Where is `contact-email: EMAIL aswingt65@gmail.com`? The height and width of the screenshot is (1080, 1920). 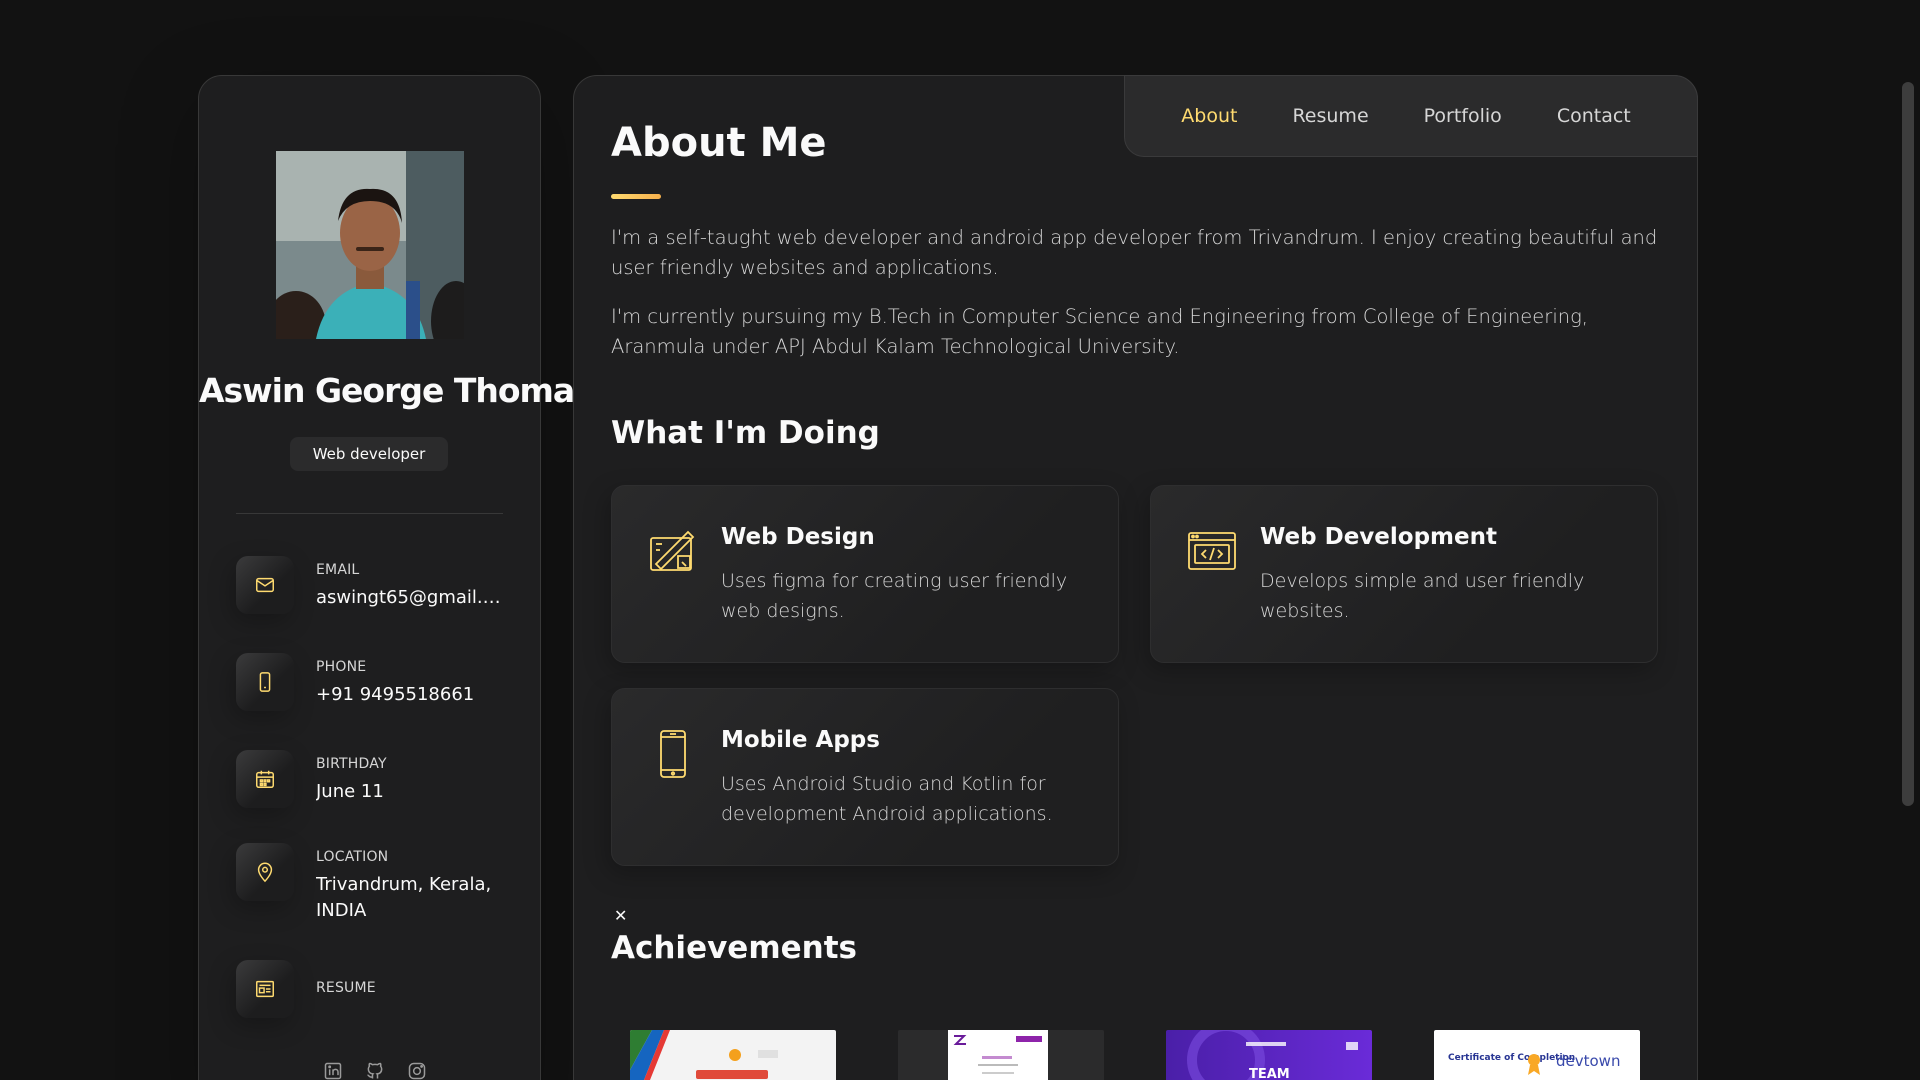 contact-email: EMAIL aswingt65@gmail.com is located at coordinates (376, 591).